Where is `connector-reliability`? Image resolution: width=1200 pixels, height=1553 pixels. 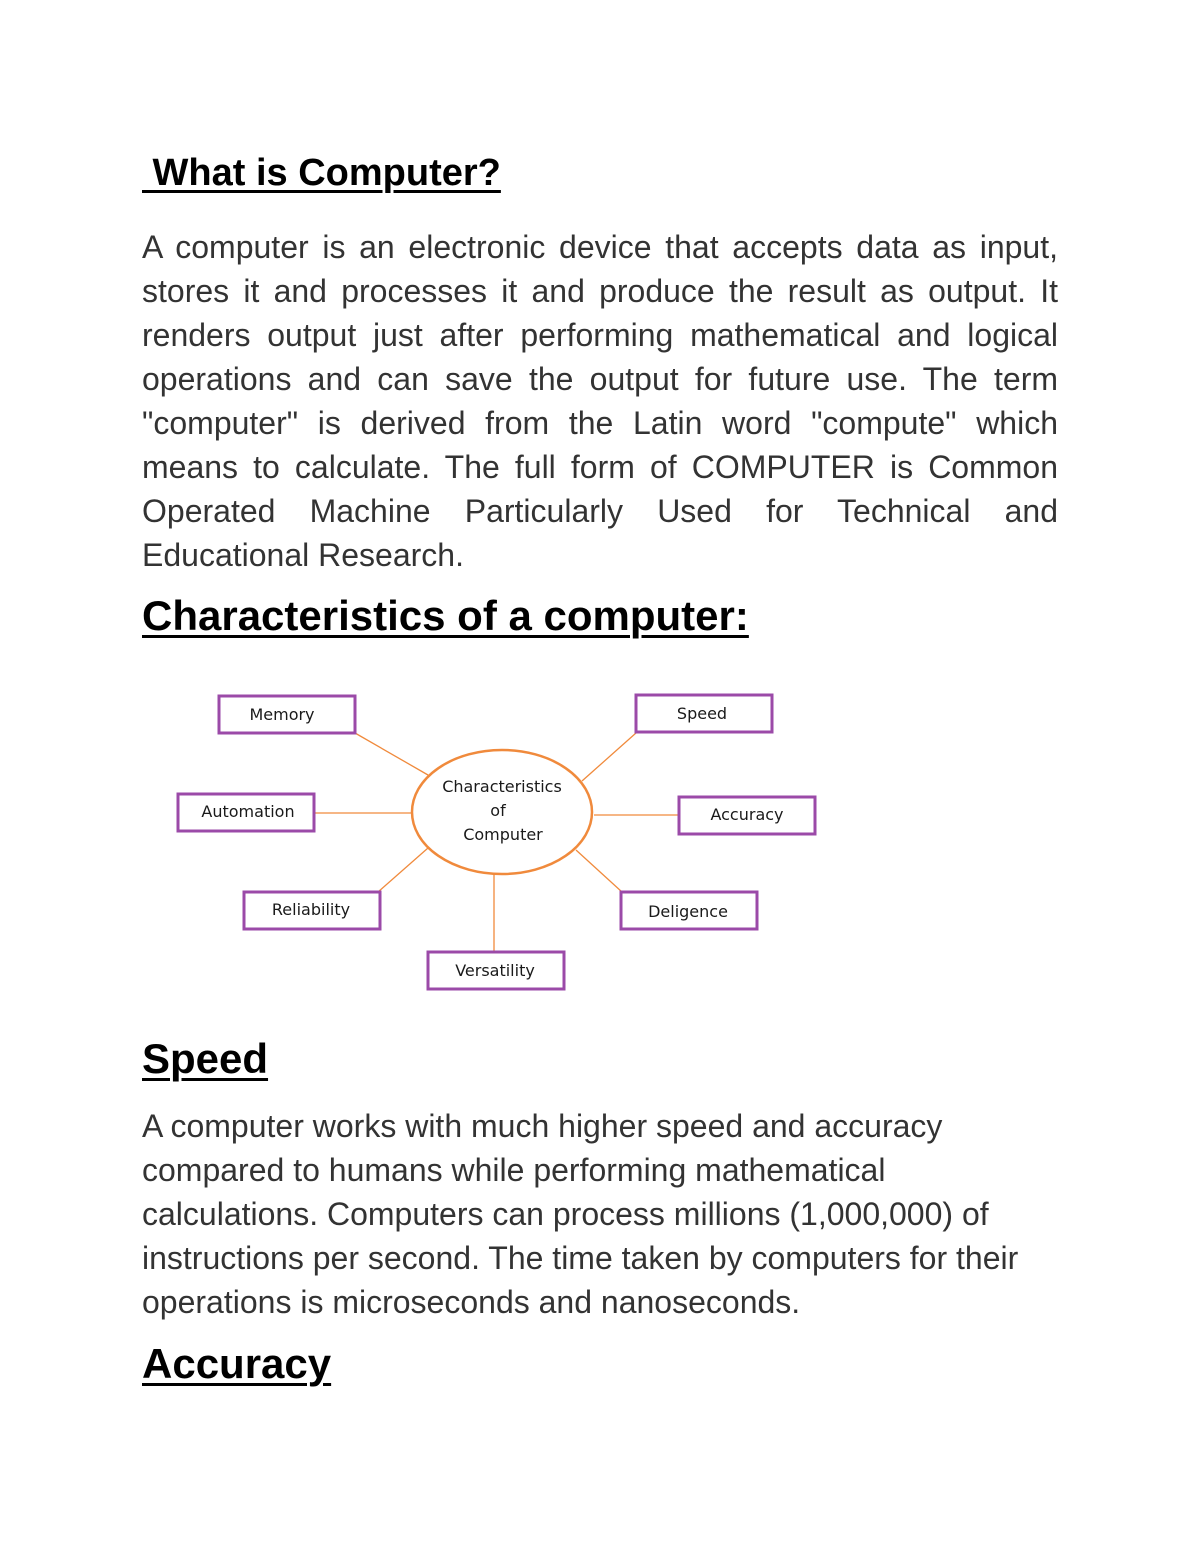
connector-reliability is located at coordinates (403, 870).